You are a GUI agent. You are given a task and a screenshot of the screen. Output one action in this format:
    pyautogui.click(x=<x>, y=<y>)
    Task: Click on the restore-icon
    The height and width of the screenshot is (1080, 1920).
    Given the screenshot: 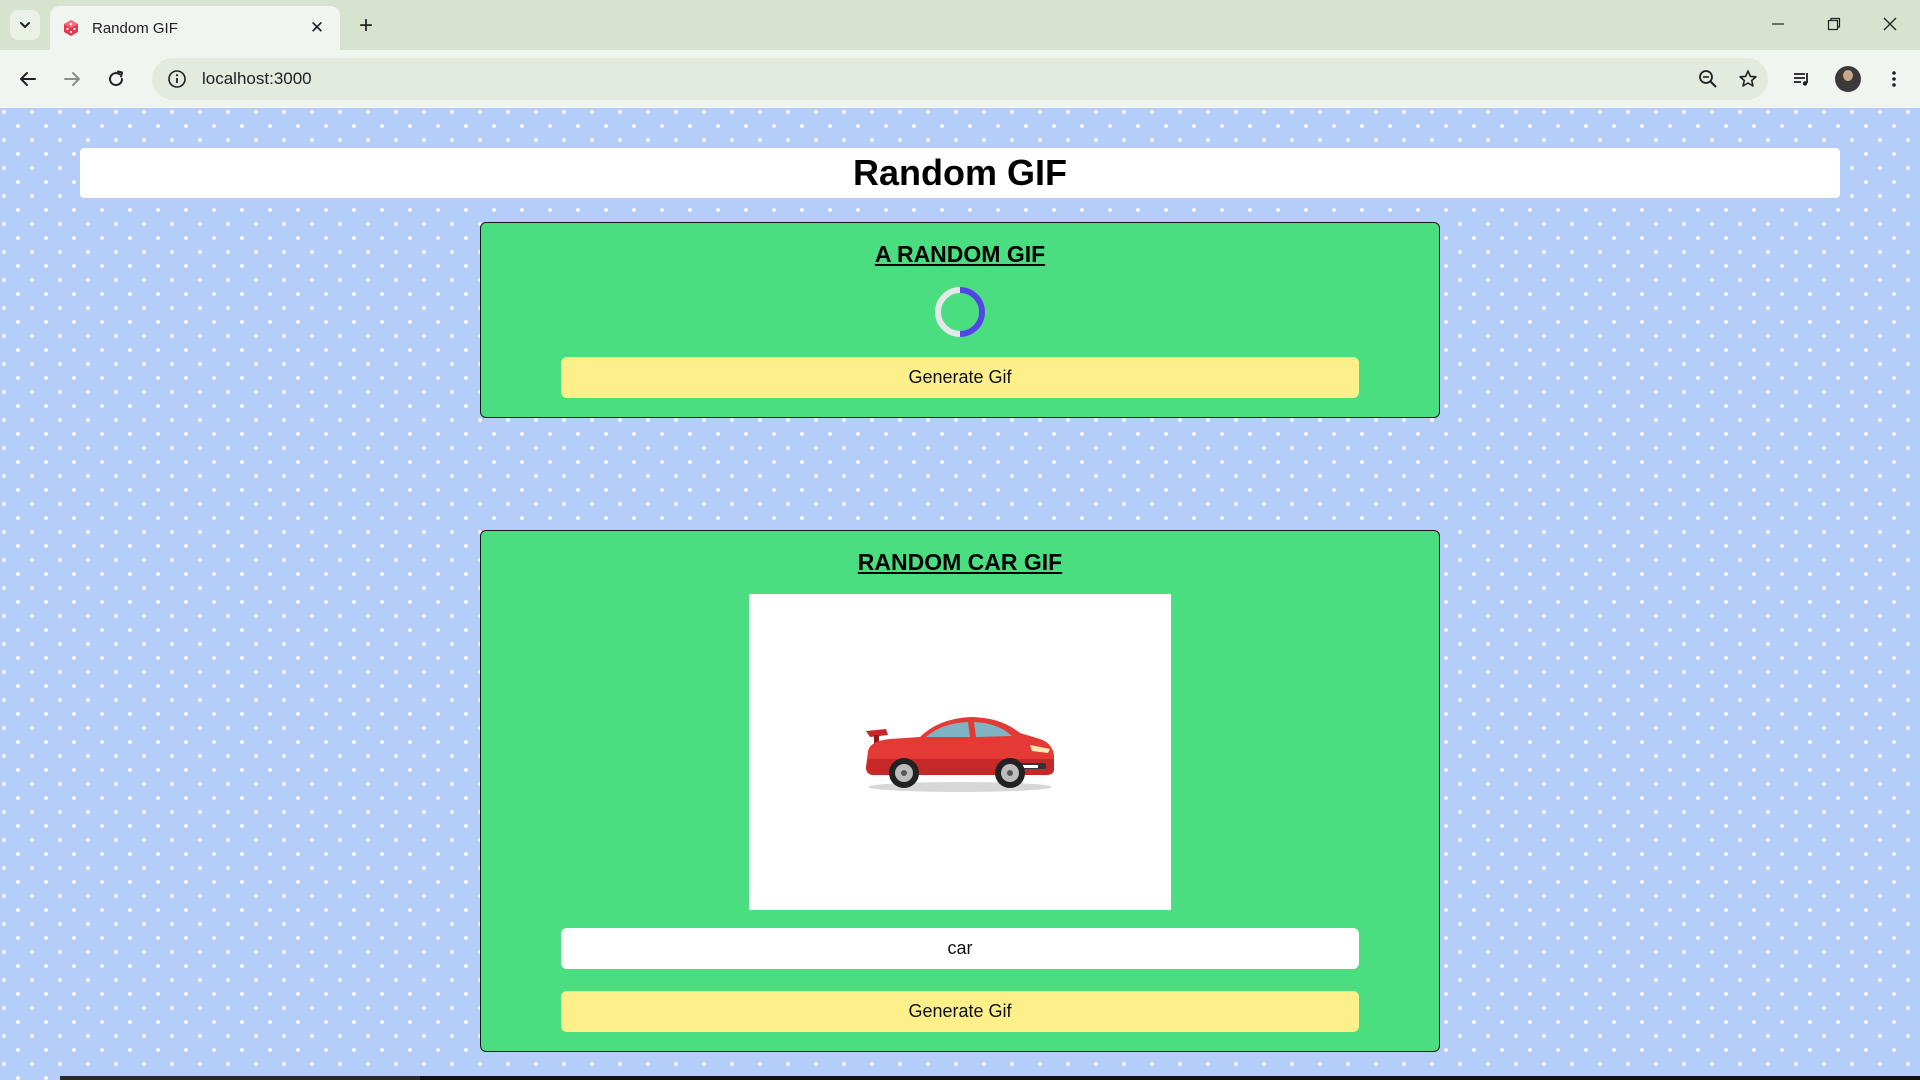 What is the action you would take?
    pyautogui.click(x=1834, y=24)
    